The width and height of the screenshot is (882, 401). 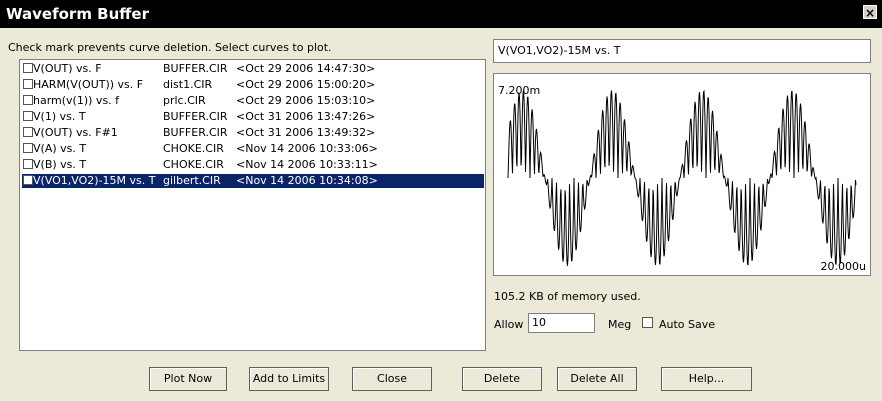 What do you see at coordinates (306, 100) in the screenshot?
I see `curve-date: <Oct 29 2006 15:03:10>` at bounding box center [306, 100].